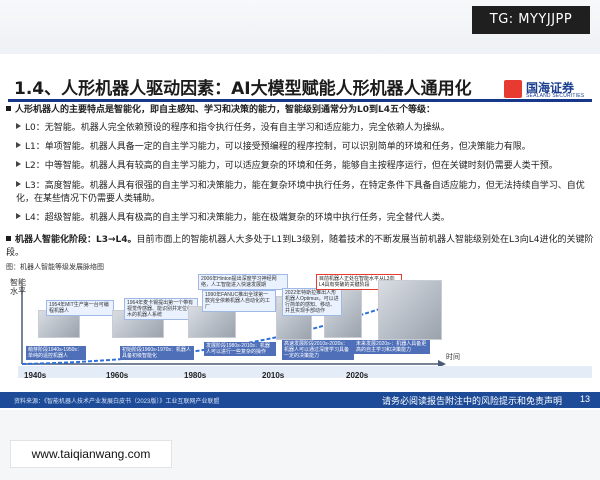 The height and width of the screenshot is (480, 600). I want to click on stage-label: 萌芽阶段1940s-1950s：单纯的遥控机器人, so click(56, 353).